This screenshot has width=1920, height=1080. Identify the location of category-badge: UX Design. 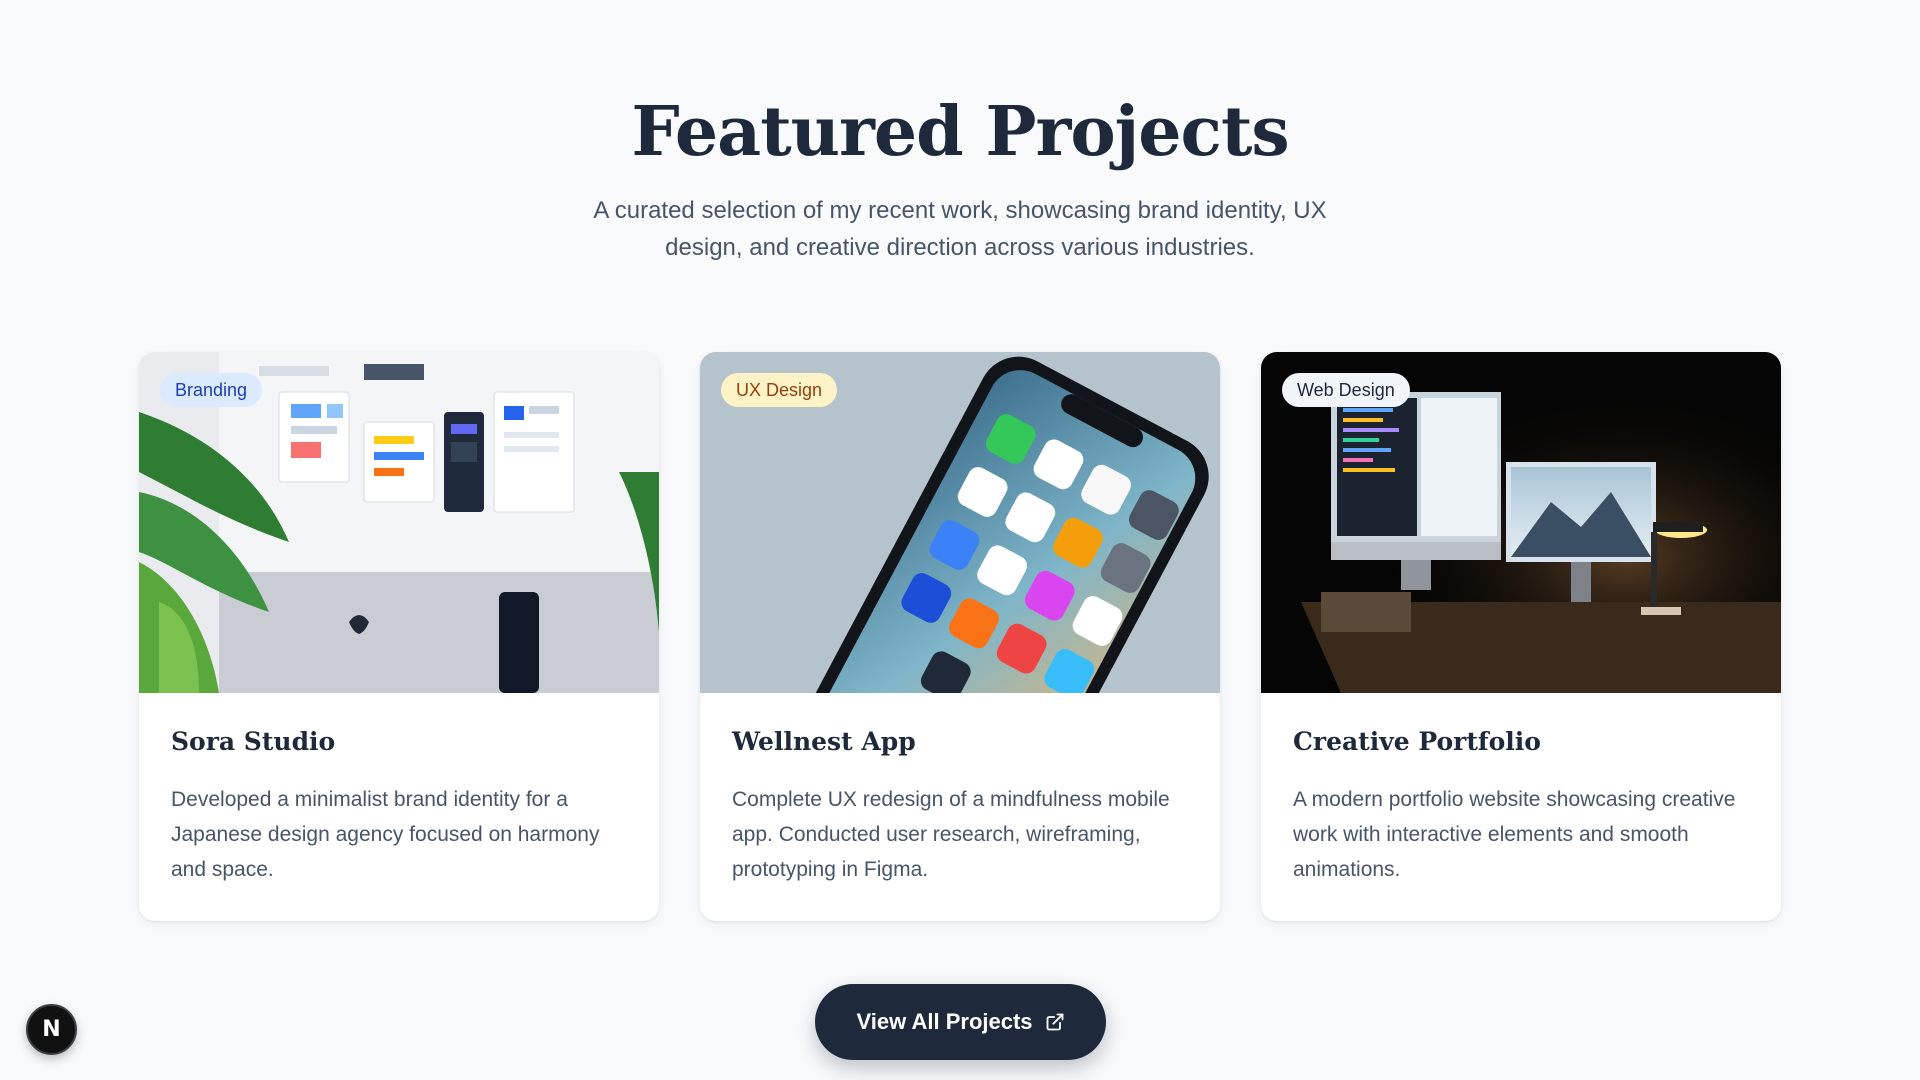
(779, 390).